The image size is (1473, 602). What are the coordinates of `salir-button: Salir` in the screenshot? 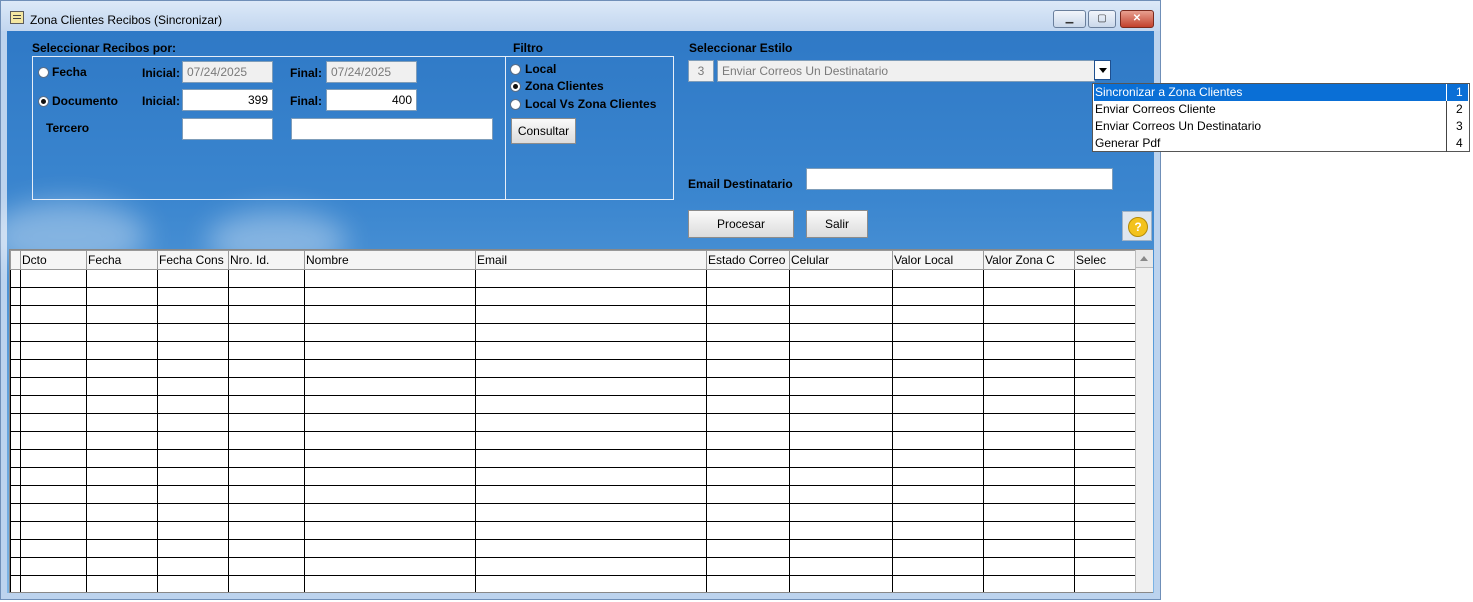 It's located at (837, 224).